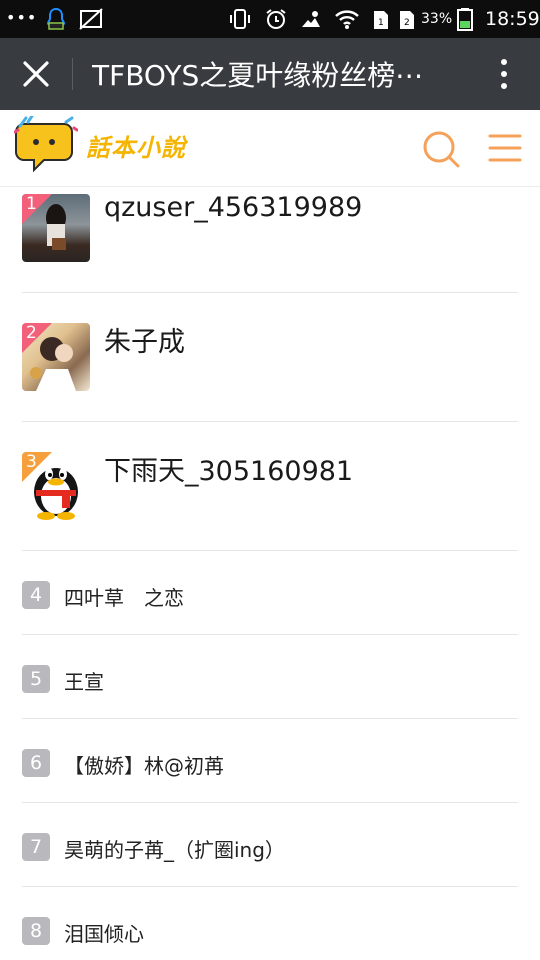  What do you see at coordinates (31, 333) in the screenshot?
I see `rank-number: 2` at bounding box center [31, 333].